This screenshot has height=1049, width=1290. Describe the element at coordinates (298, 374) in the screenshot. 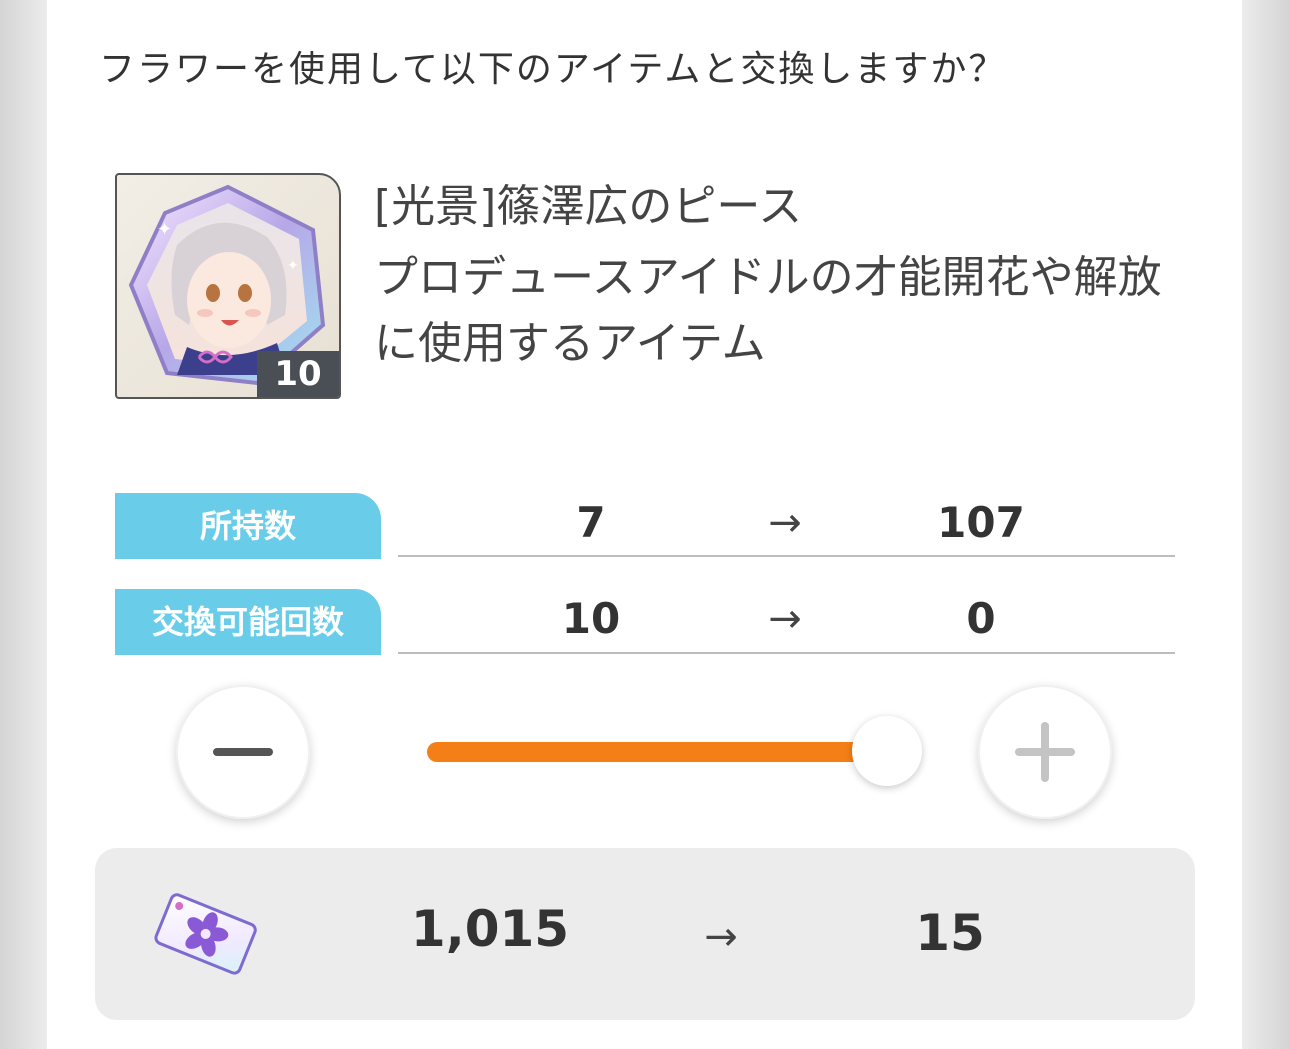

I see `item-count-badge: 10` at that location.